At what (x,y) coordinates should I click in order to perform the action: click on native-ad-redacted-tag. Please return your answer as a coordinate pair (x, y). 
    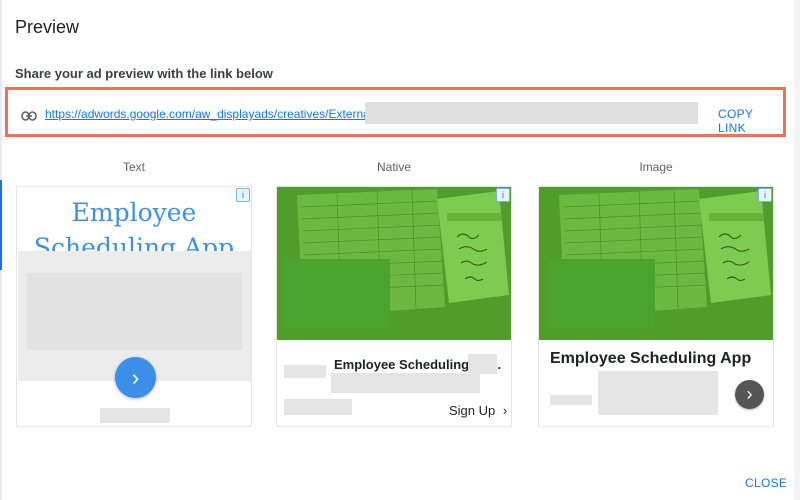
    Looking at the image, I should click on (482, 364).